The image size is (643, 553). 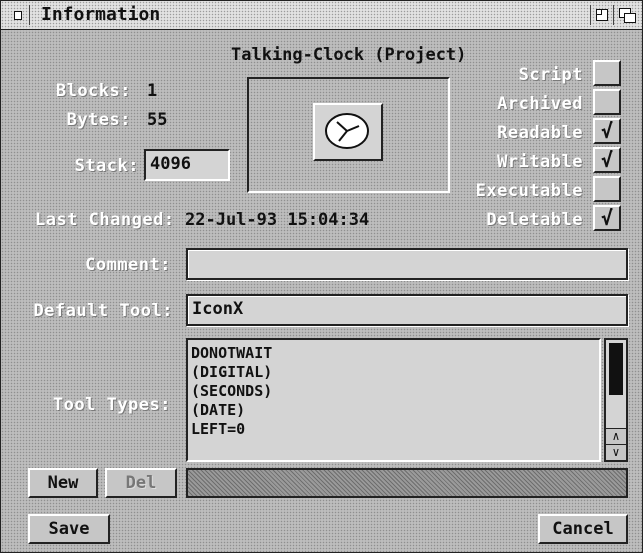 I want to click on archived-checkbox, so click(x=607, y=102).